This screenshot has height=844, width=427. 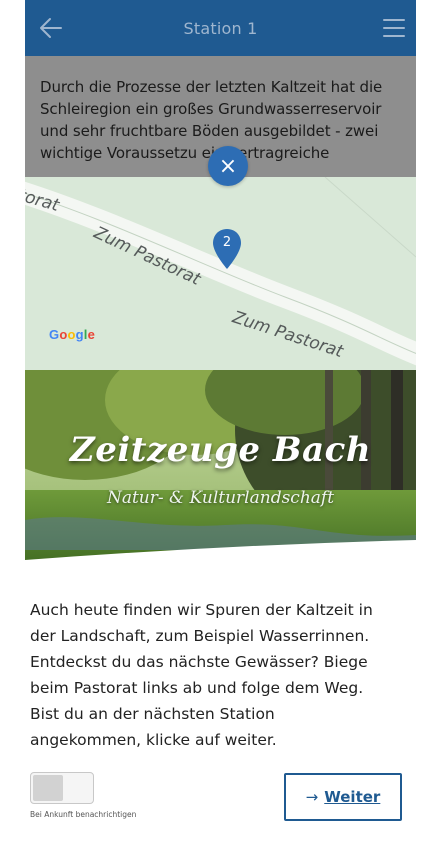 I want to click on notify-toggle-label: Bei Ankunft benachrichtigen, so click(x=83, y=814).